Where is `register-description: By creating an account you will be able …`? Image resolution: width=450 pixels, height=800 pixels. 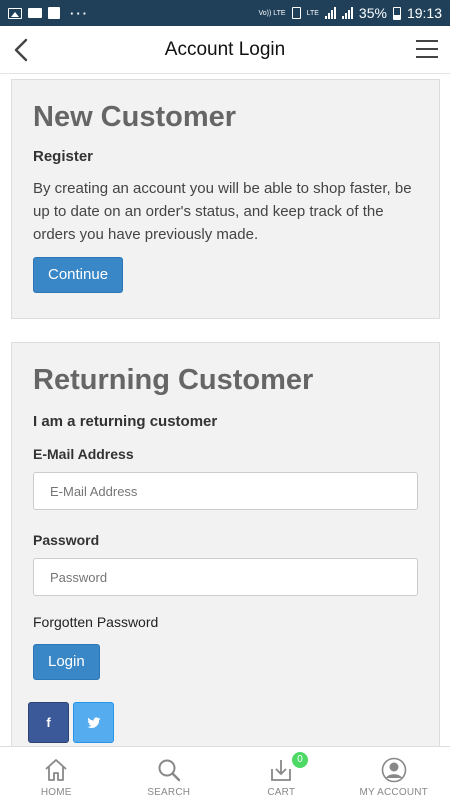 register-description: By creating an account you will be able … is located at coordinates (222, 211).